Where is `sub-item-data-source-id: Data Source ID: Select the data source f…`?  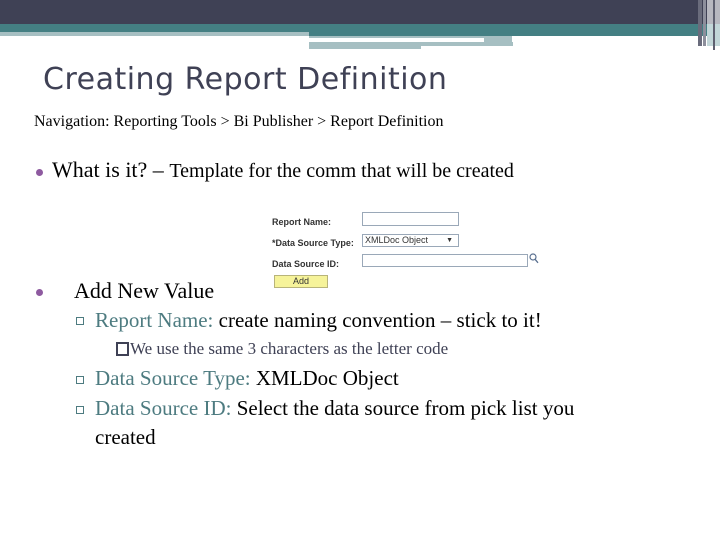
sub-item-data-source-id: Data Source ID: Select the data source f… is located at coordinates (334, 408).